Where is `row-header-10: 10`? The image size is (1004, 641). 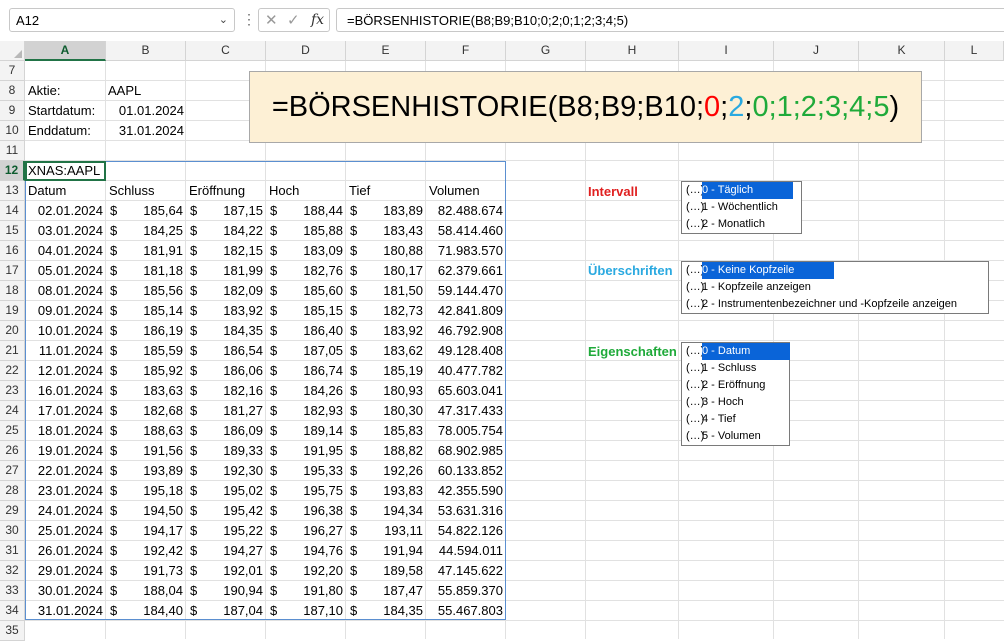
row-header-10: 10 is located at coordinates (12, 131).